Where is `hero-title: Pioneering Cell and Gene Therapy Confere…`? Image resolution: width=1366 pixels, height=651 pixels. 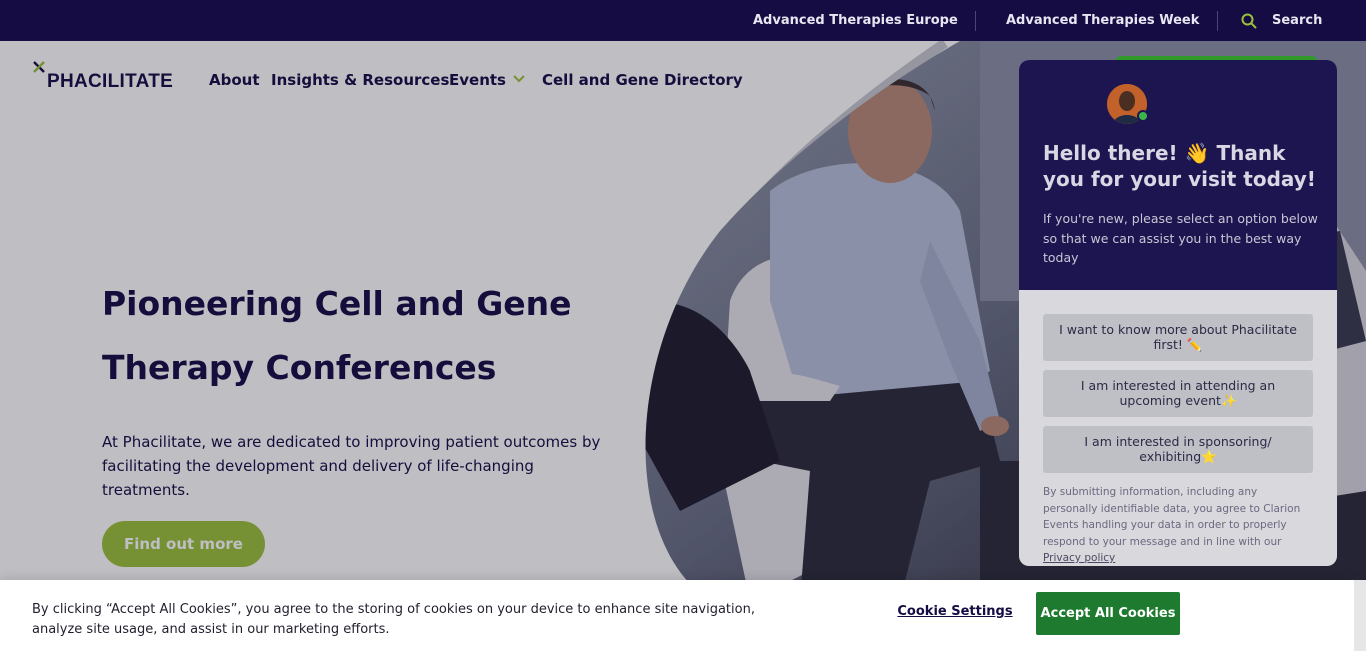 hero-title: Pioneering Cell and Gene Therapy Confere… is located at coordinates (337, 335).